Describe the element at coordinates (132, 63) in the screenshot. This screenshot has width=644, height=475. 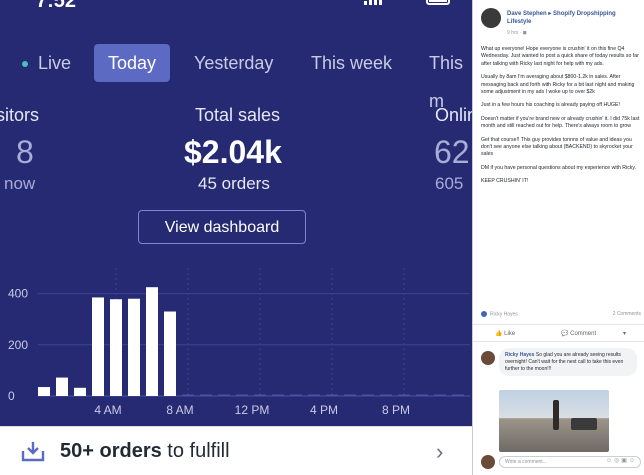
I see `tab-today: Today` at that location.